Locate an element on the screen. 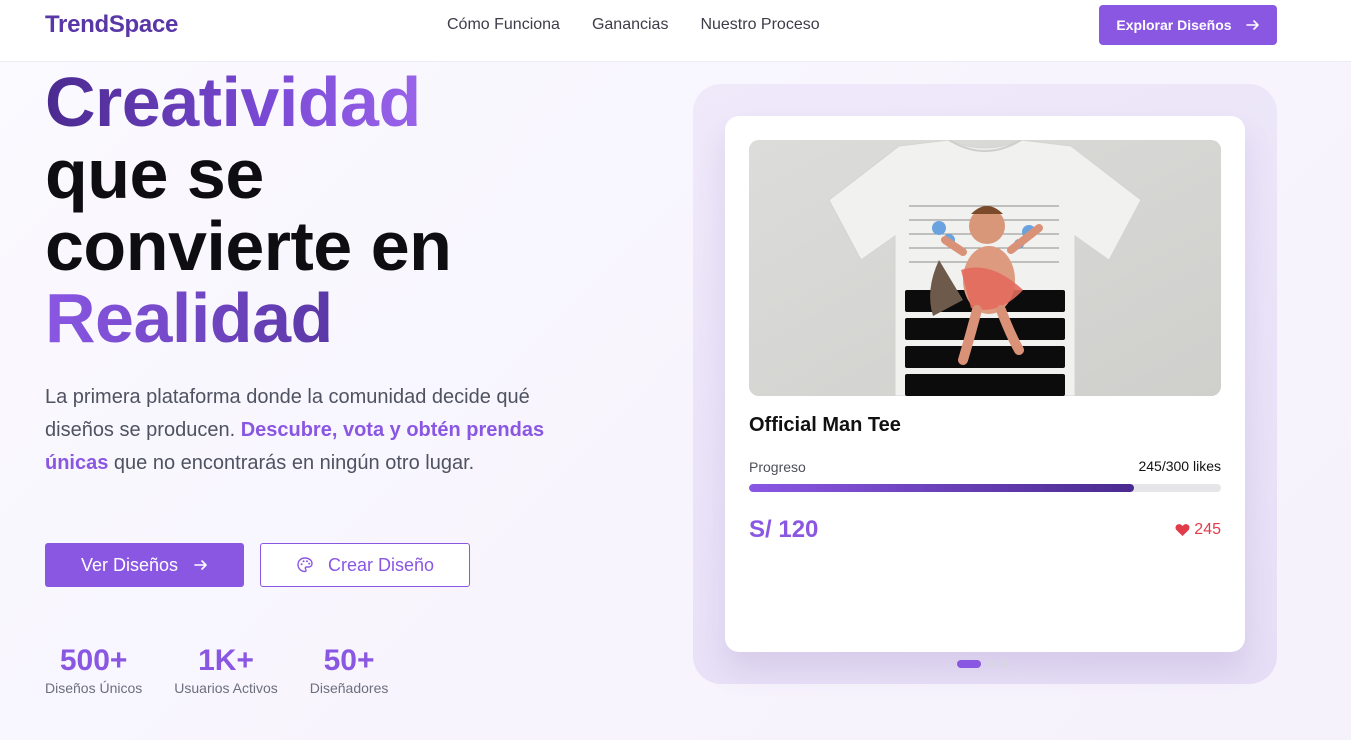 The width and height of the screenshot is (1351, 740). hero-title-line3: convierte en is located at coordinates (248, 246).